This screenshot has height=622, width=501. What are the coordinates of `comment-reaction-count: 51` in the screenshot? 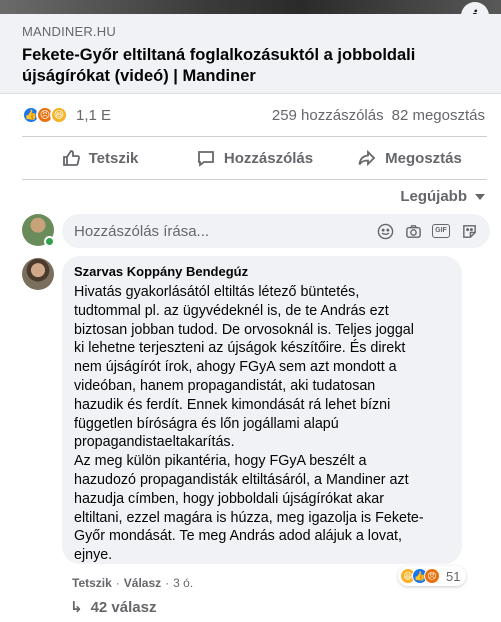 It's located at (453, 576).